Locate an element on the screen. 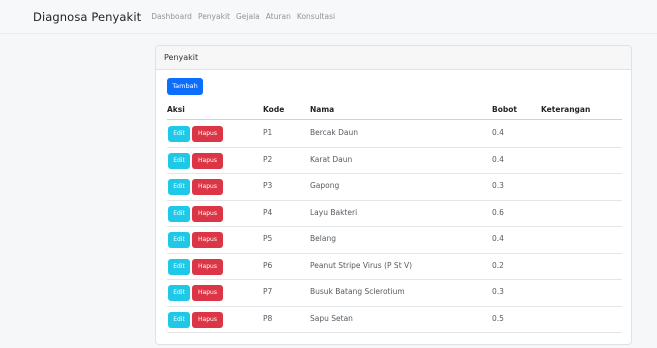  column-header-nama: Nama is located at coordinates (322, 109).